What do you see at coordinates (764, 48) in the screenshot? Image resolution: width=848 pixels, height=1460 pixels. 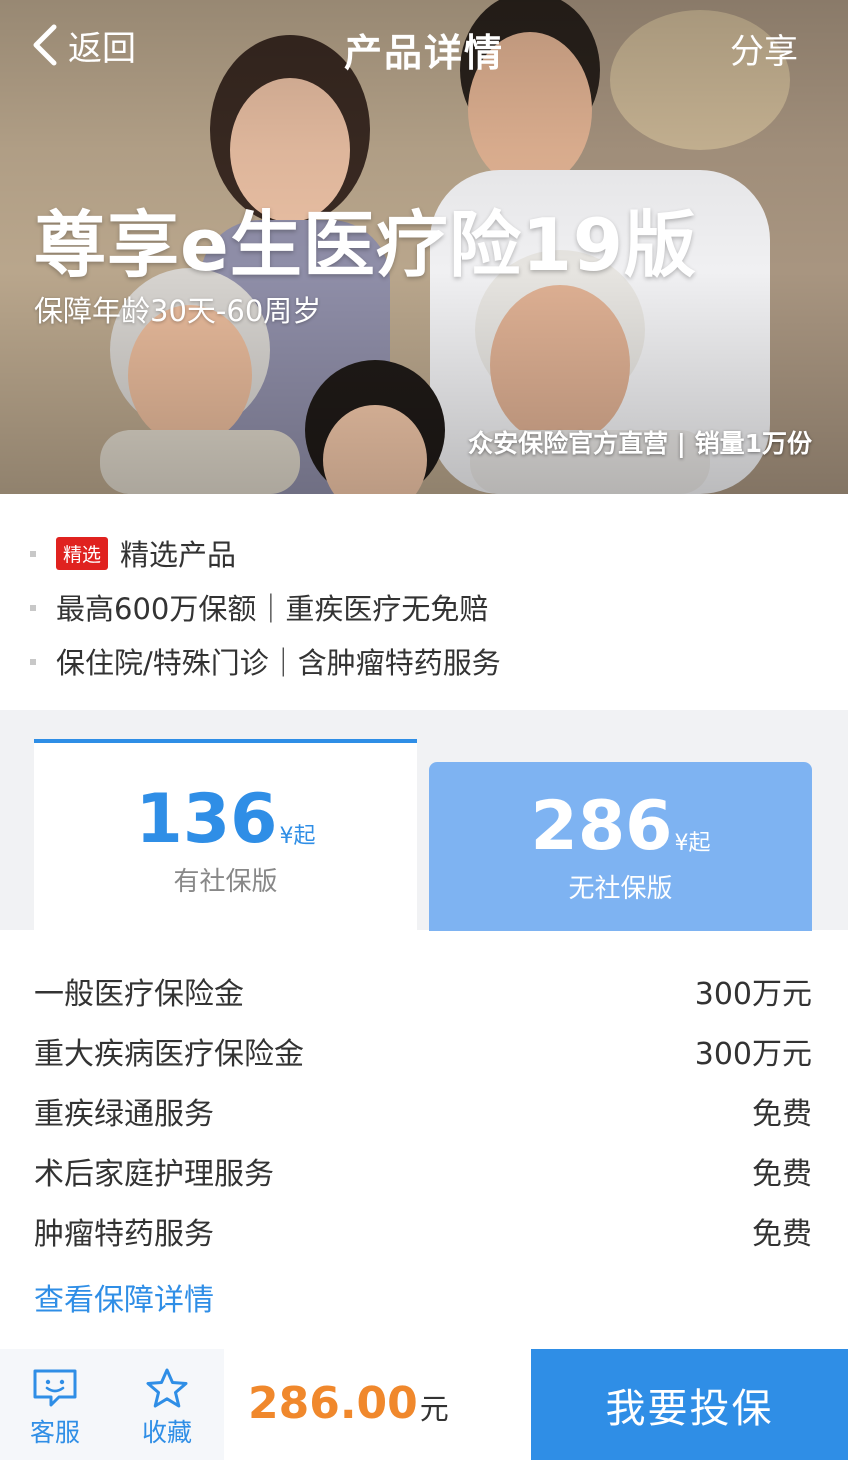 I see `share-button: 分享` at bounding box center [764, 48].